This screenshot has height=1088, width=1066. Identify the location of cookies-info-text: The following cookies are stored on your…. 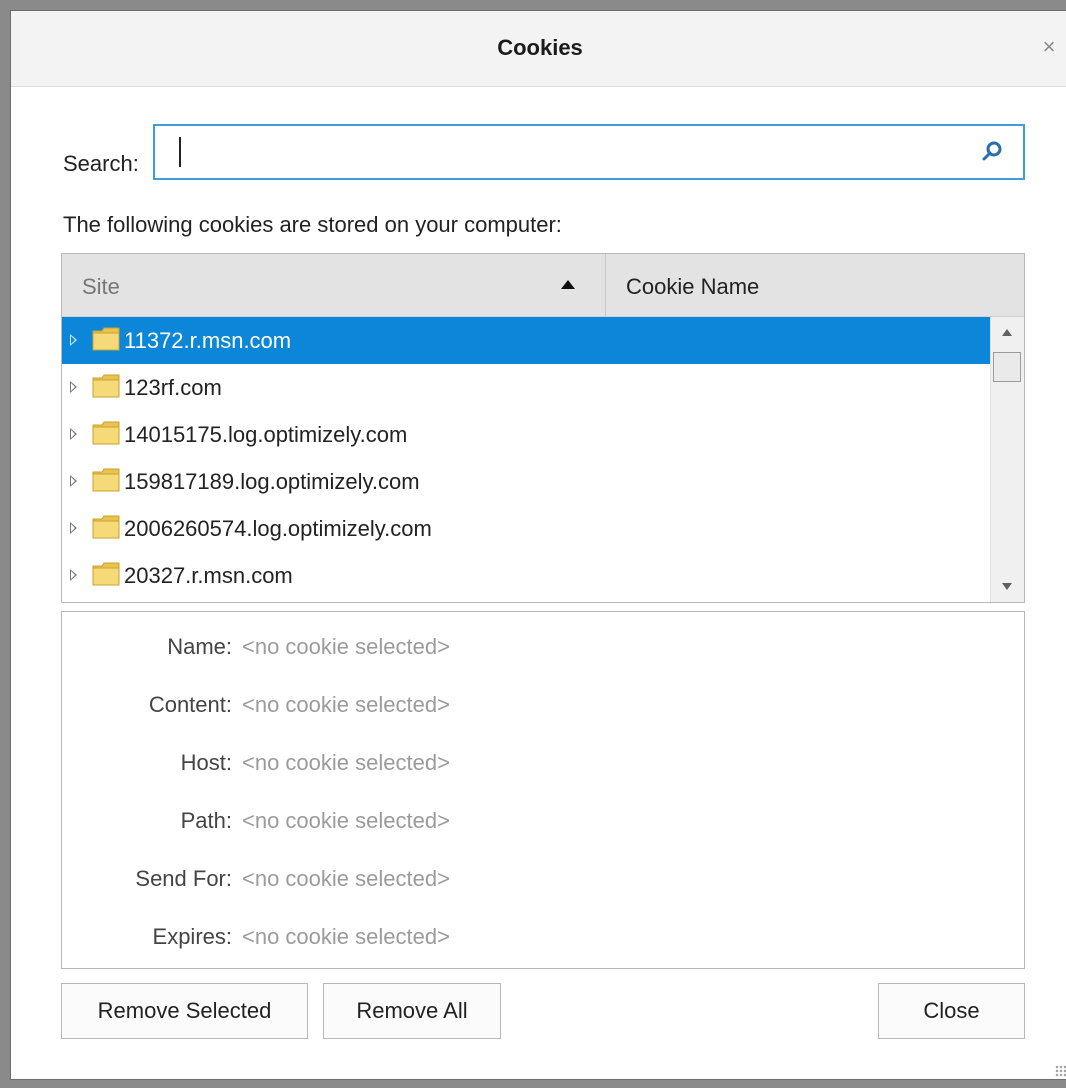
(312, 224).